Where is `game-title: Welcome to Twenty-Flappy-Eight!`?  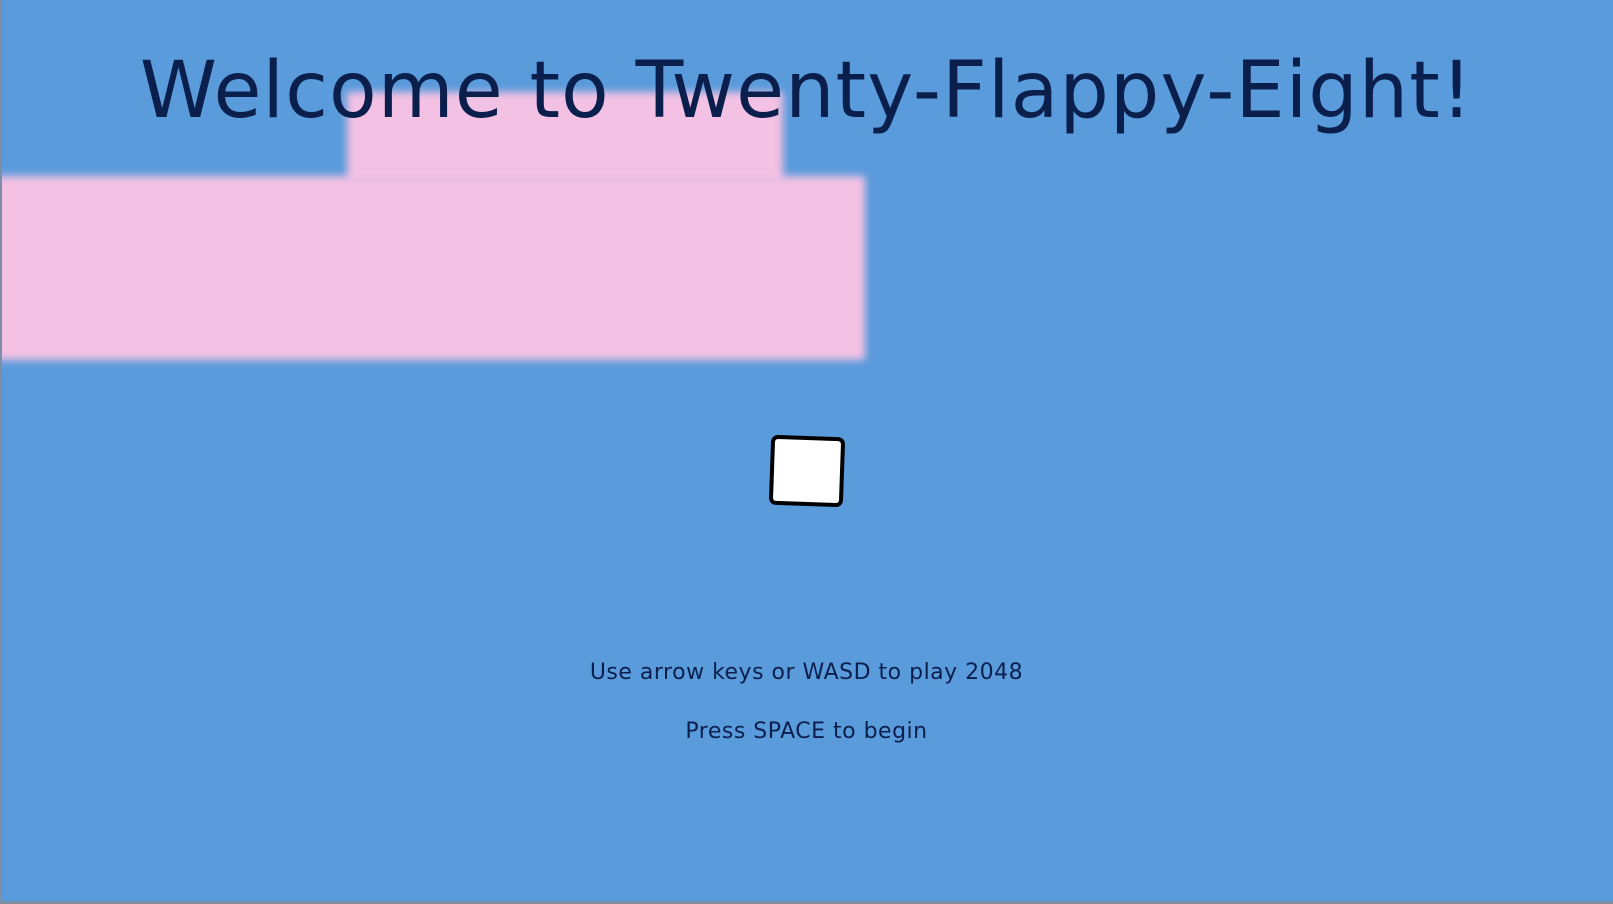 game-title: Welcome to Twenty-Flappy-Eight! is located at coordinates (806, 91).